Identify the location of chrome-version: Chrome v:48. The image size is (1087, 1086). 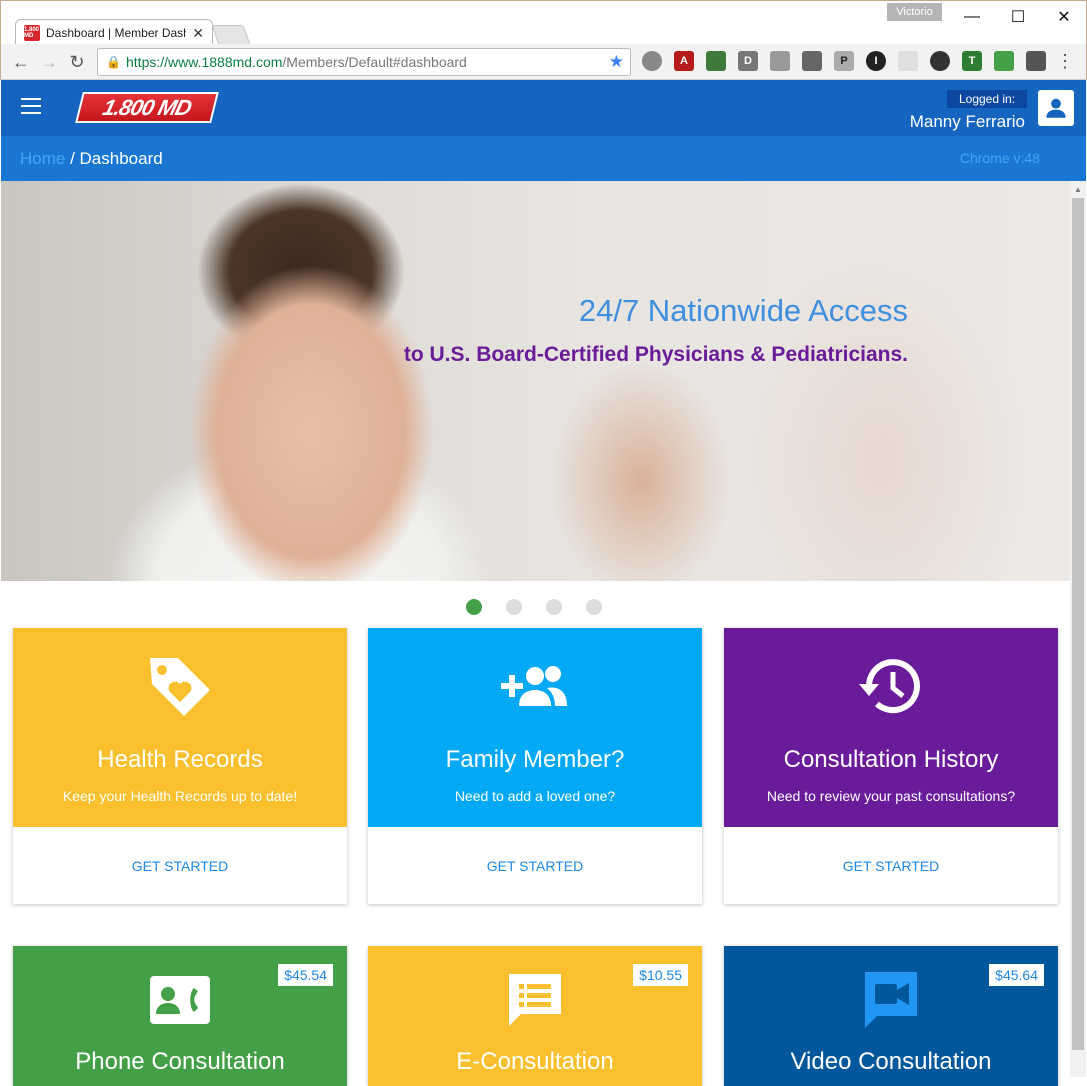
(999, 158).